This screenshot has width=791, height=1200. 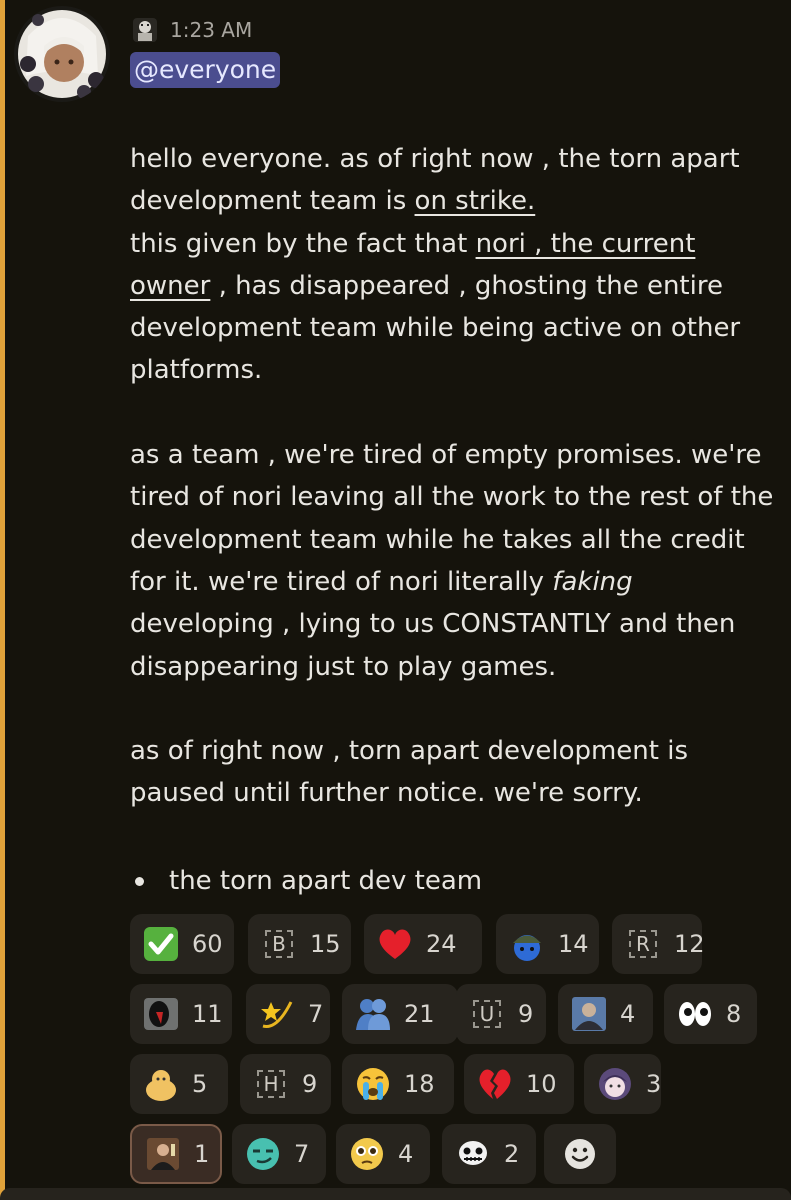 What do you see at coordinates (473, 1154) in the screenshot?
I see `sans-skull-icon` at bounding box center [473, 1154].